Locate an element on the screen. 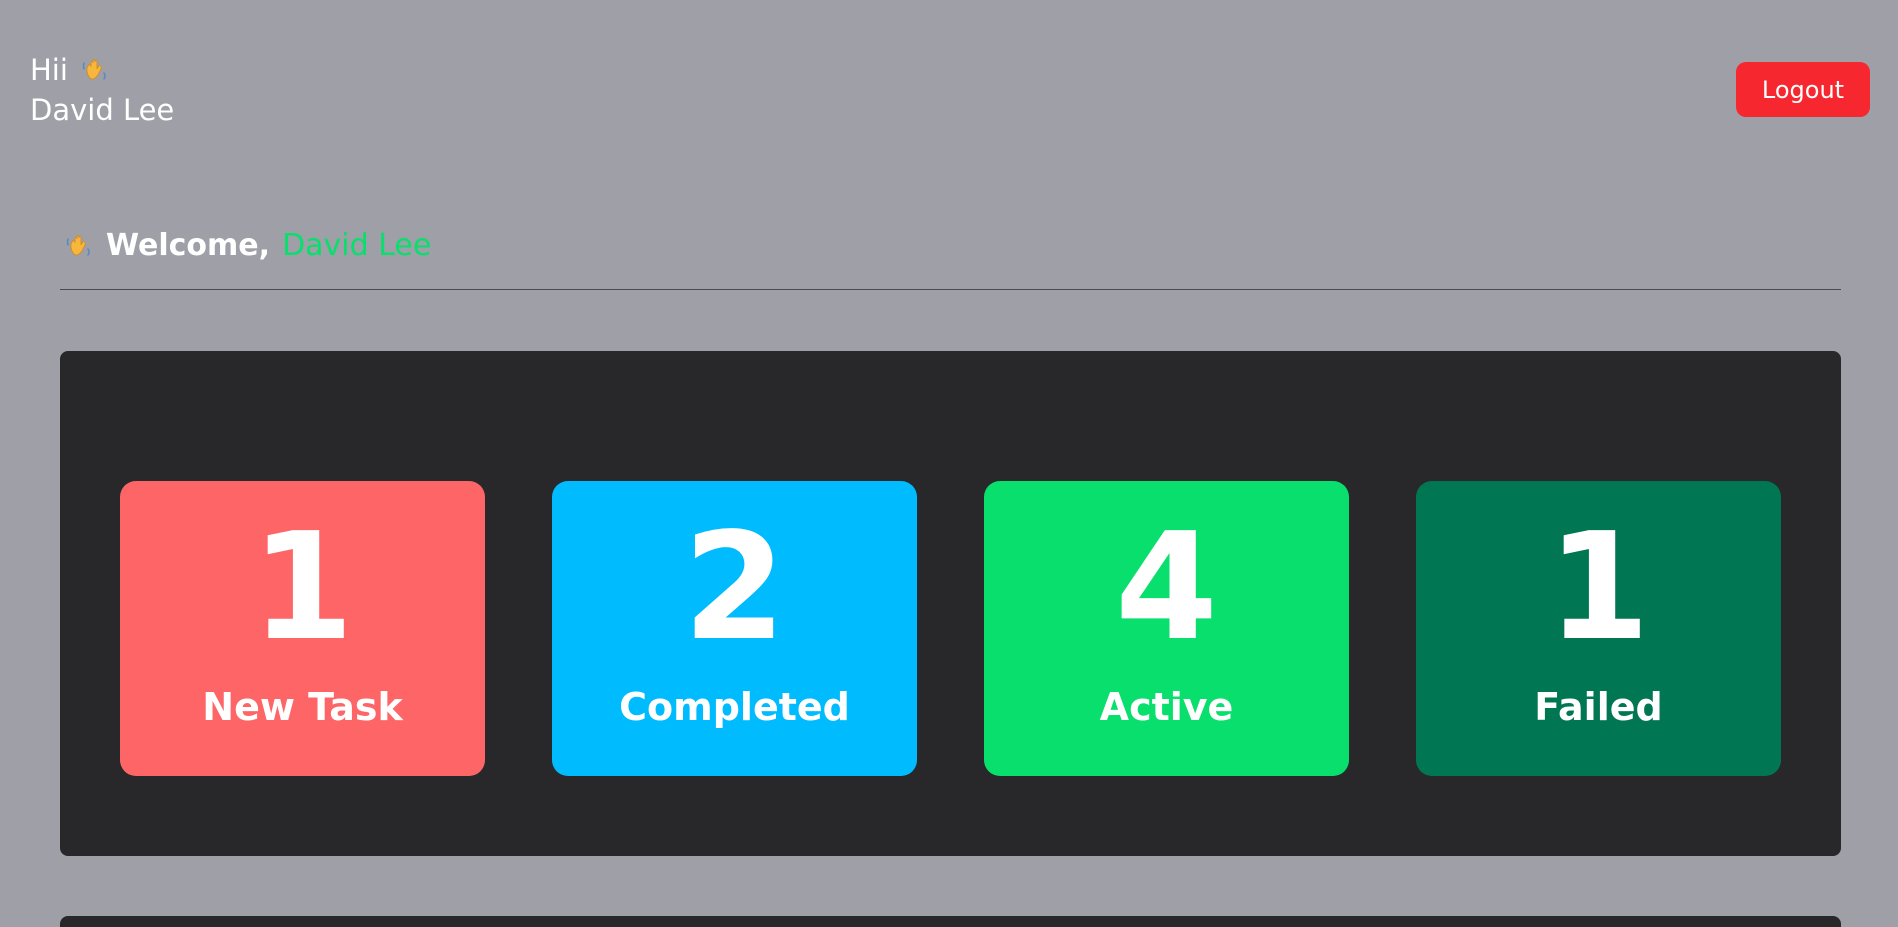  stat-label: Completed is located at coordinates (734, 707).